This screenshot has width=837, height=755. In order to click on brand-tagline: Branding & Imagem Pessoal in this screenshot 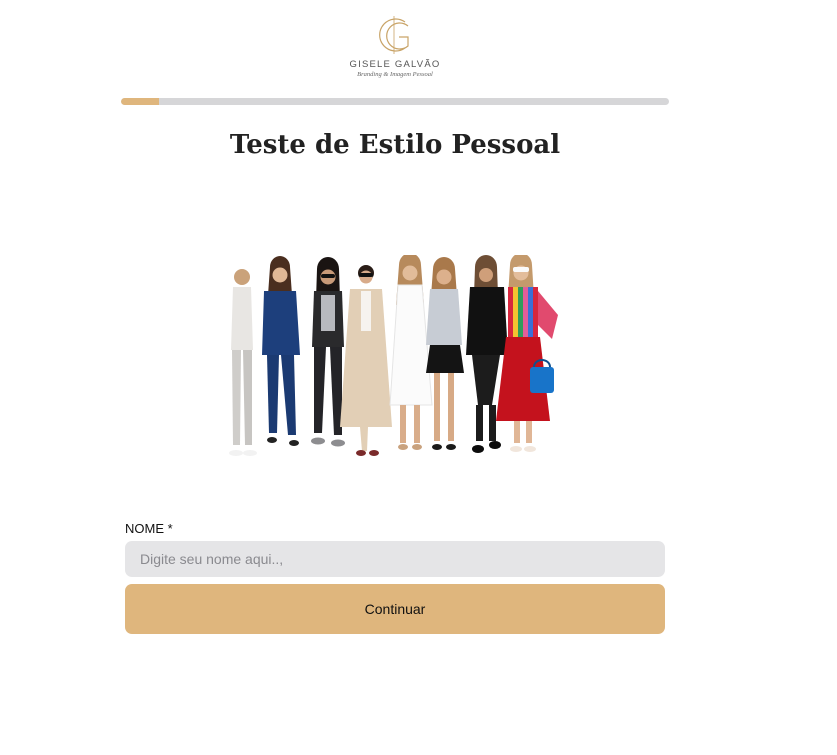, I will do `click(395, 74)`.